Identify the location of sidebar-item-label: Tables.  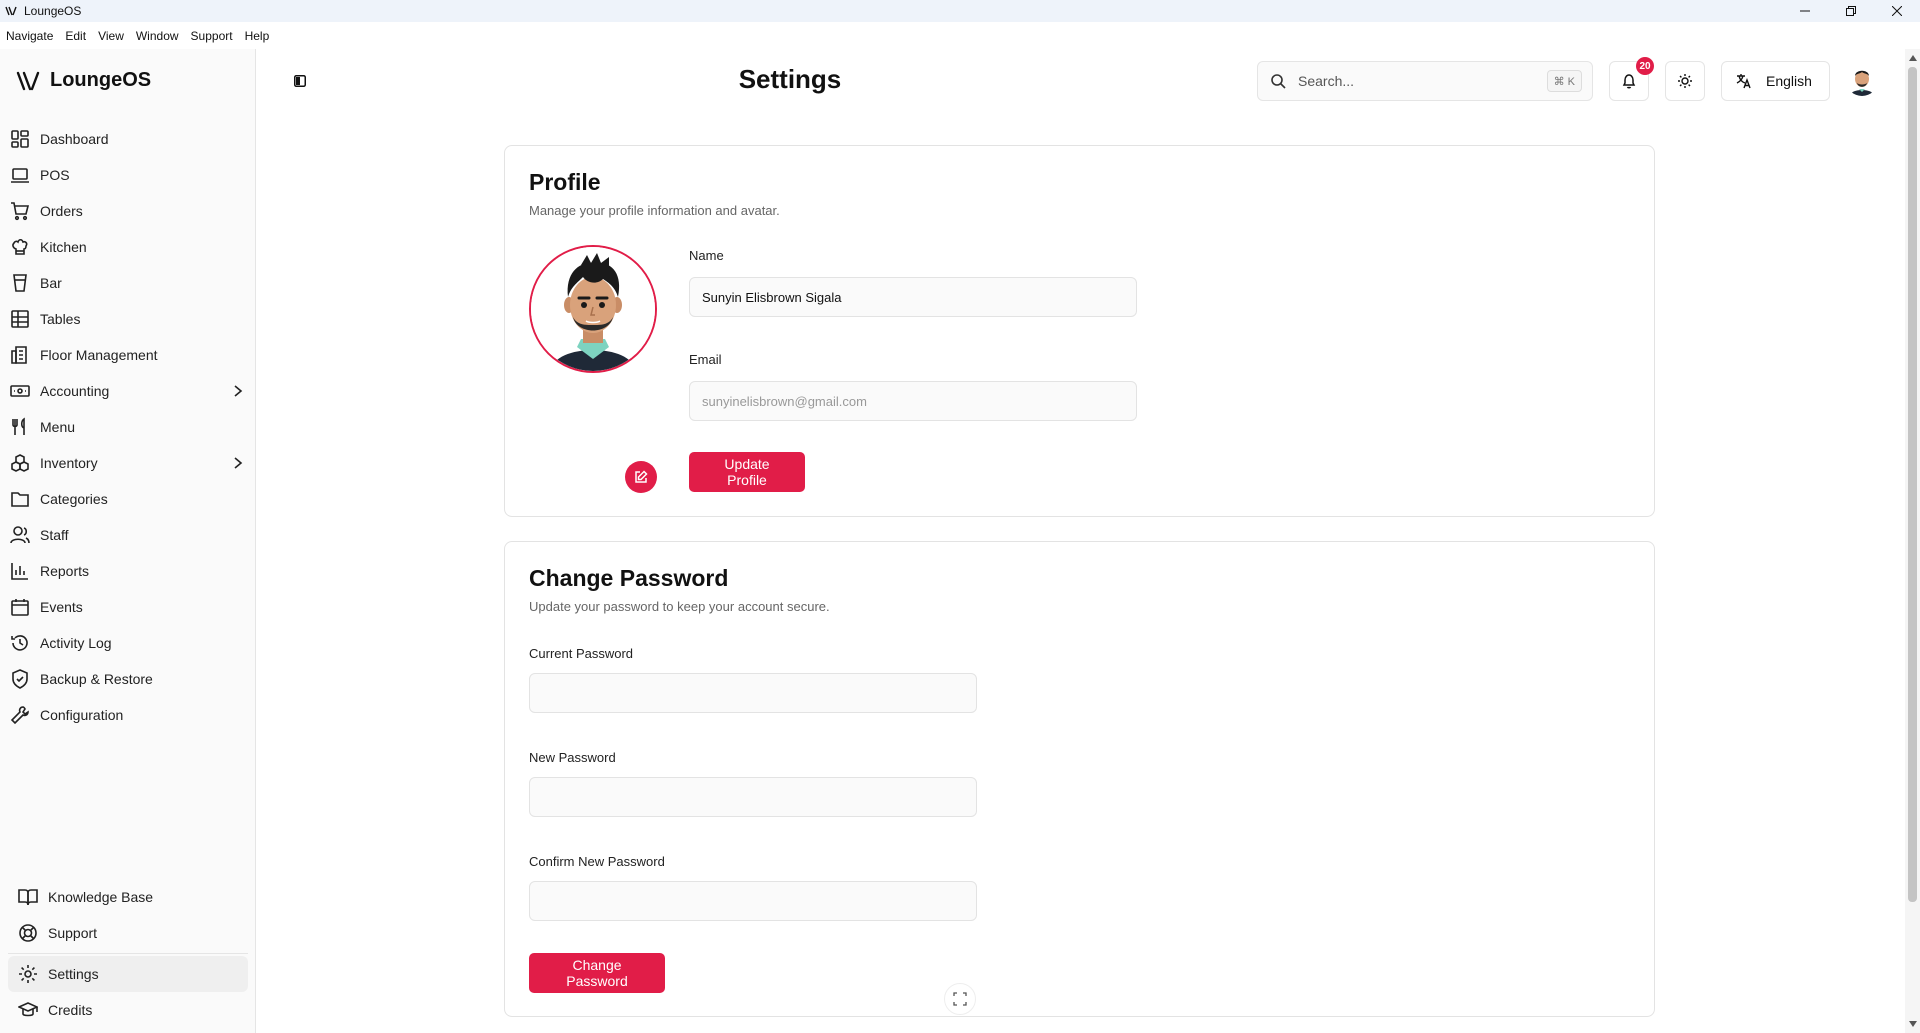
(60, 319).